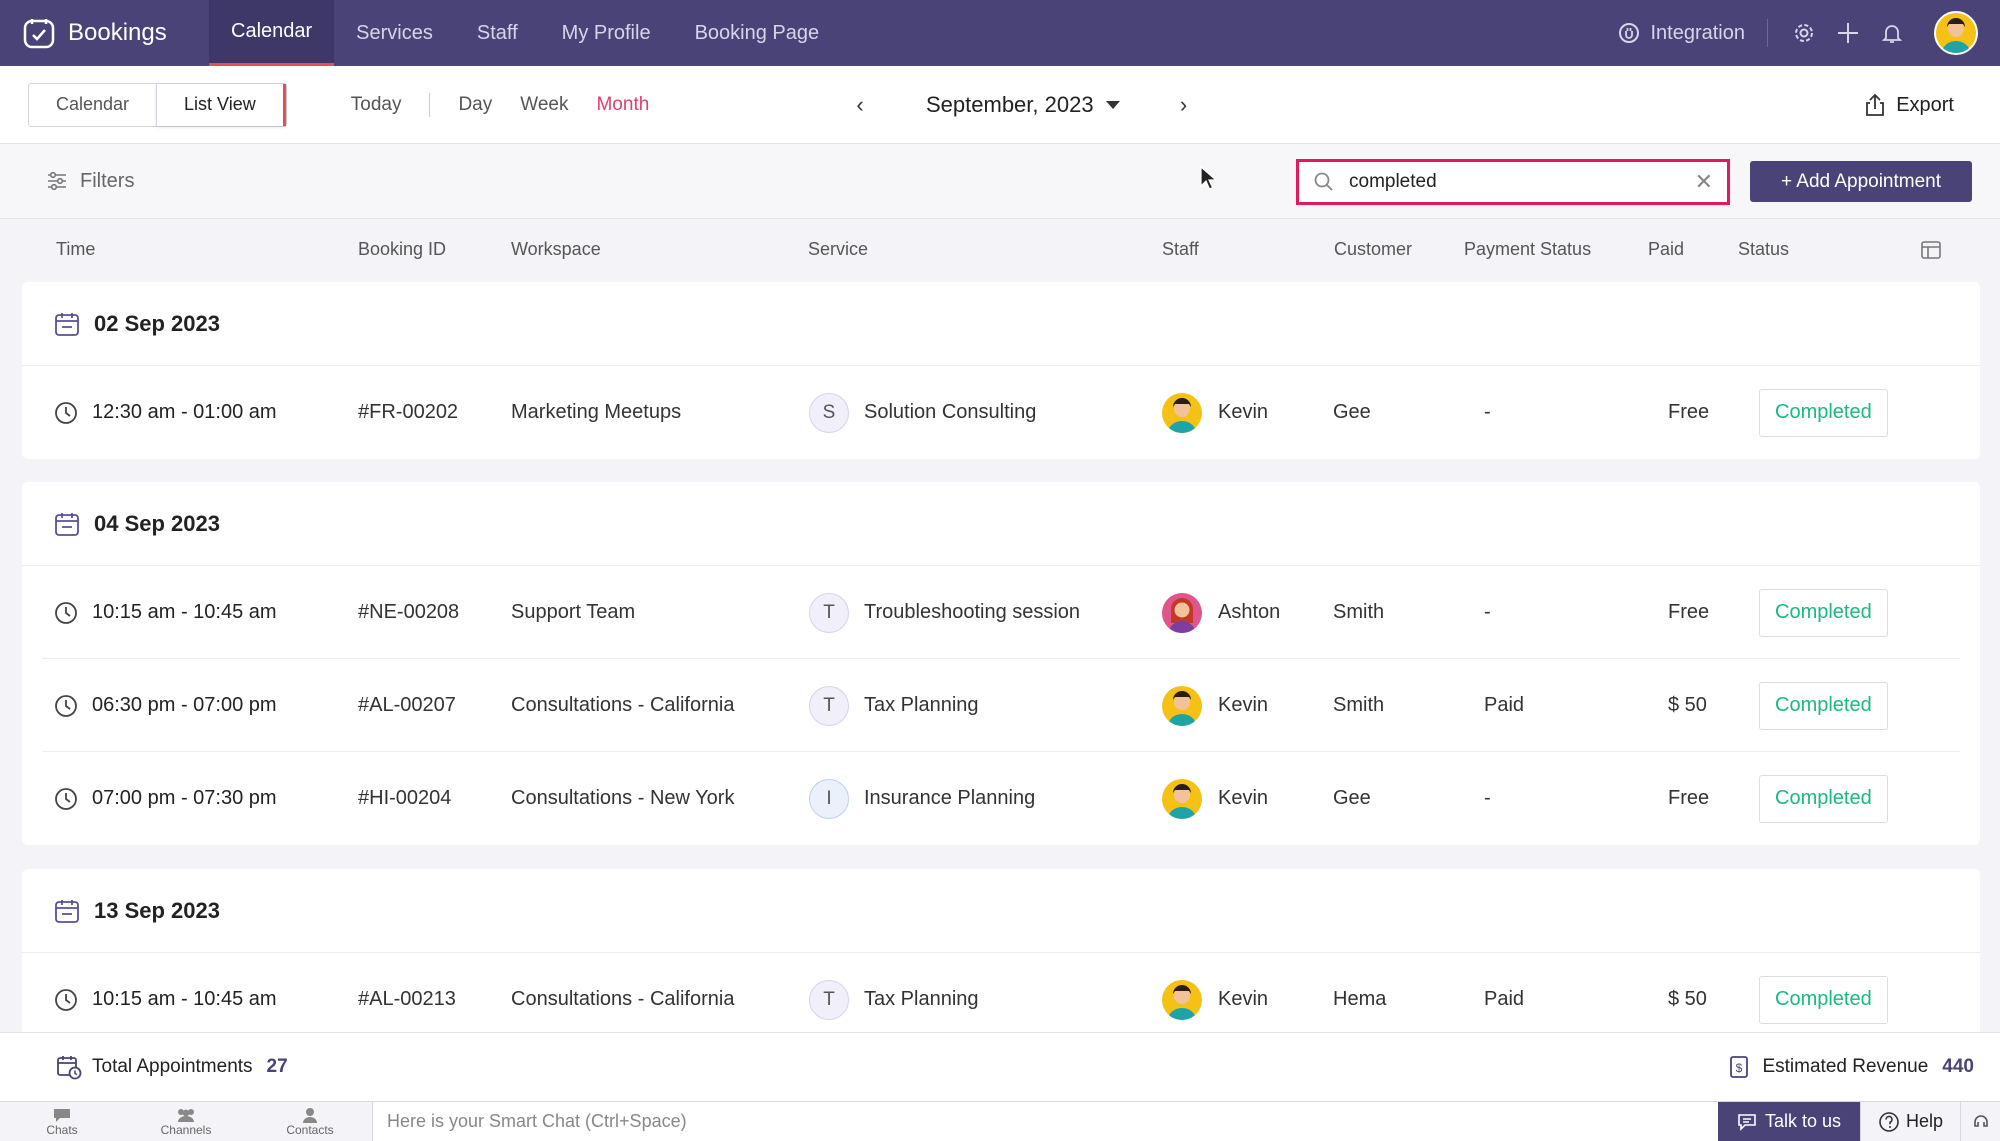 The image size is (2000, 1141). I want to click on export-icon, so click(1875, 104).